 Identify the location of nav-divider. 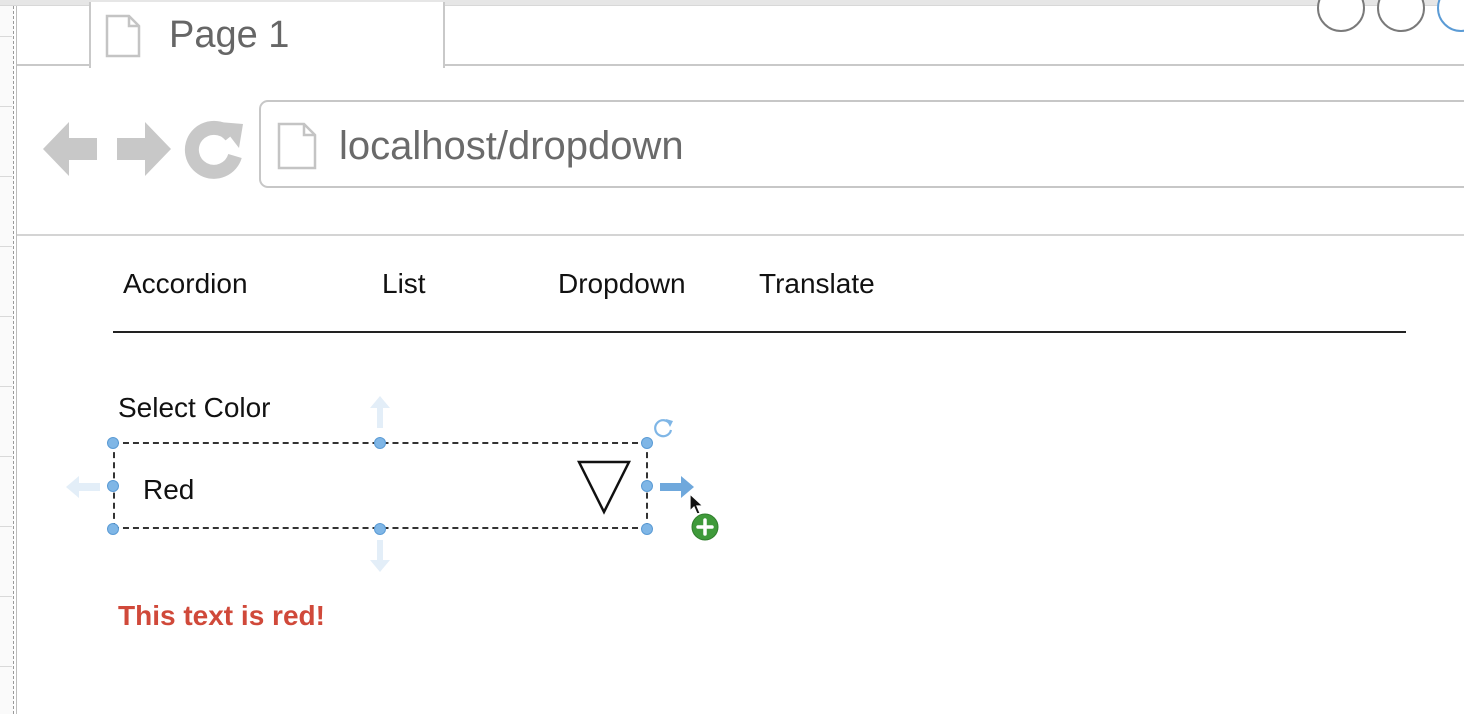
(759, 332).